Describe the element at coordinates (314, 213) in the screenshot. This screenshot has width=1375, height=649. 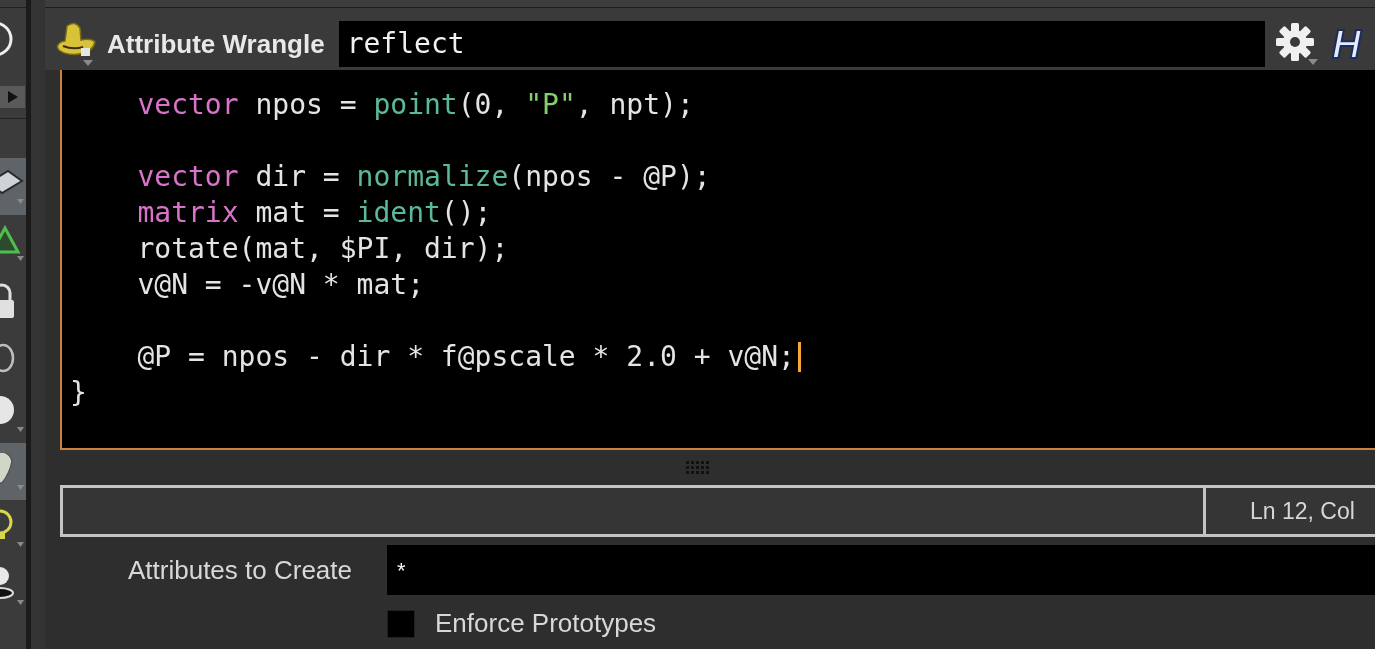
I see `code-line: matrix mat = ident();` at that location.